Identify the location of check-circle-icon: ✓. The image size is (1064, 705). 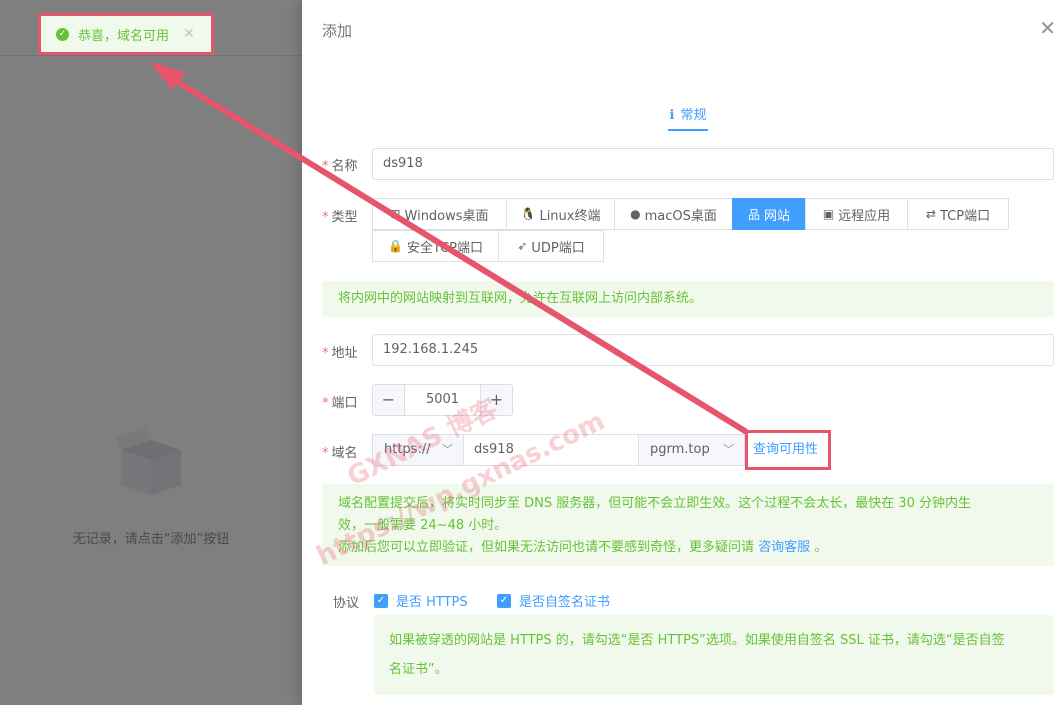
(62, 34).